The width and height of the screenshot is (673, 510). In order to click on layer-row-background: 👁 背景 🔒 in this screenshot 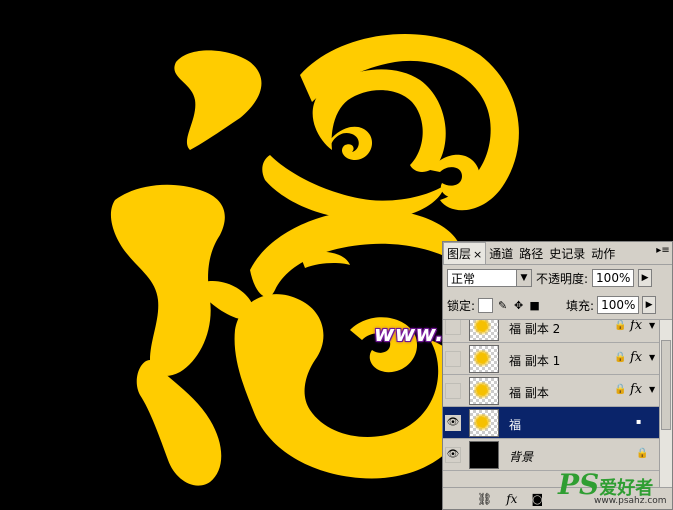, I will do `click(552, 455)`.